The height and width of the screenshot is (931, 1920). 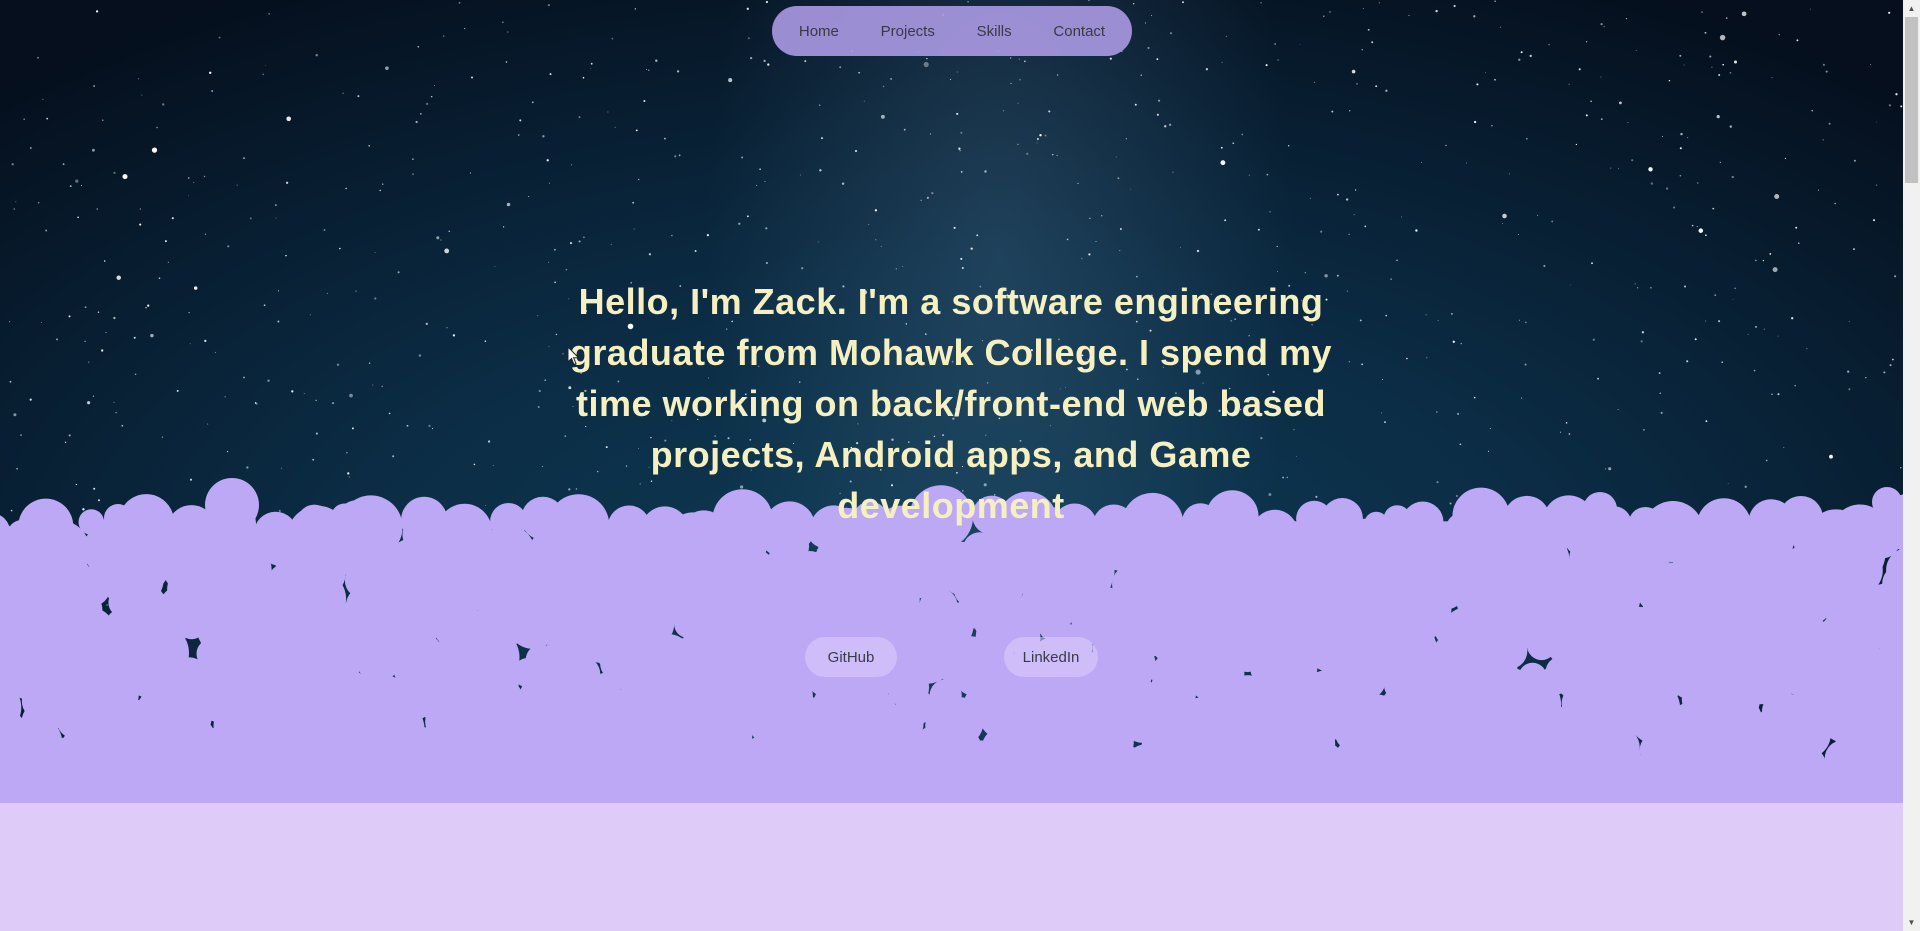 I want to click on page-scrollbar: ▲ ▼, so click(x=1911, y=465).